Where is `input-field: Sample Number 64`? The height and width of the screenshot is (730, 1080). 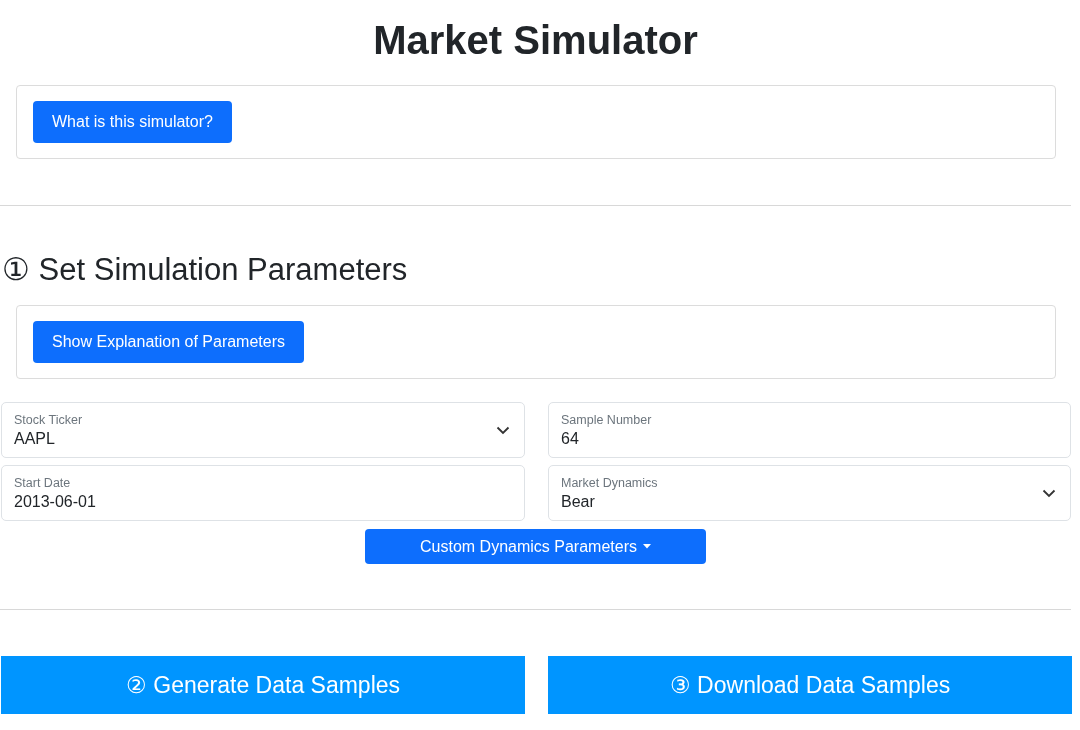
input-field: Sample Number 64 is located at coordinates (809, 430).